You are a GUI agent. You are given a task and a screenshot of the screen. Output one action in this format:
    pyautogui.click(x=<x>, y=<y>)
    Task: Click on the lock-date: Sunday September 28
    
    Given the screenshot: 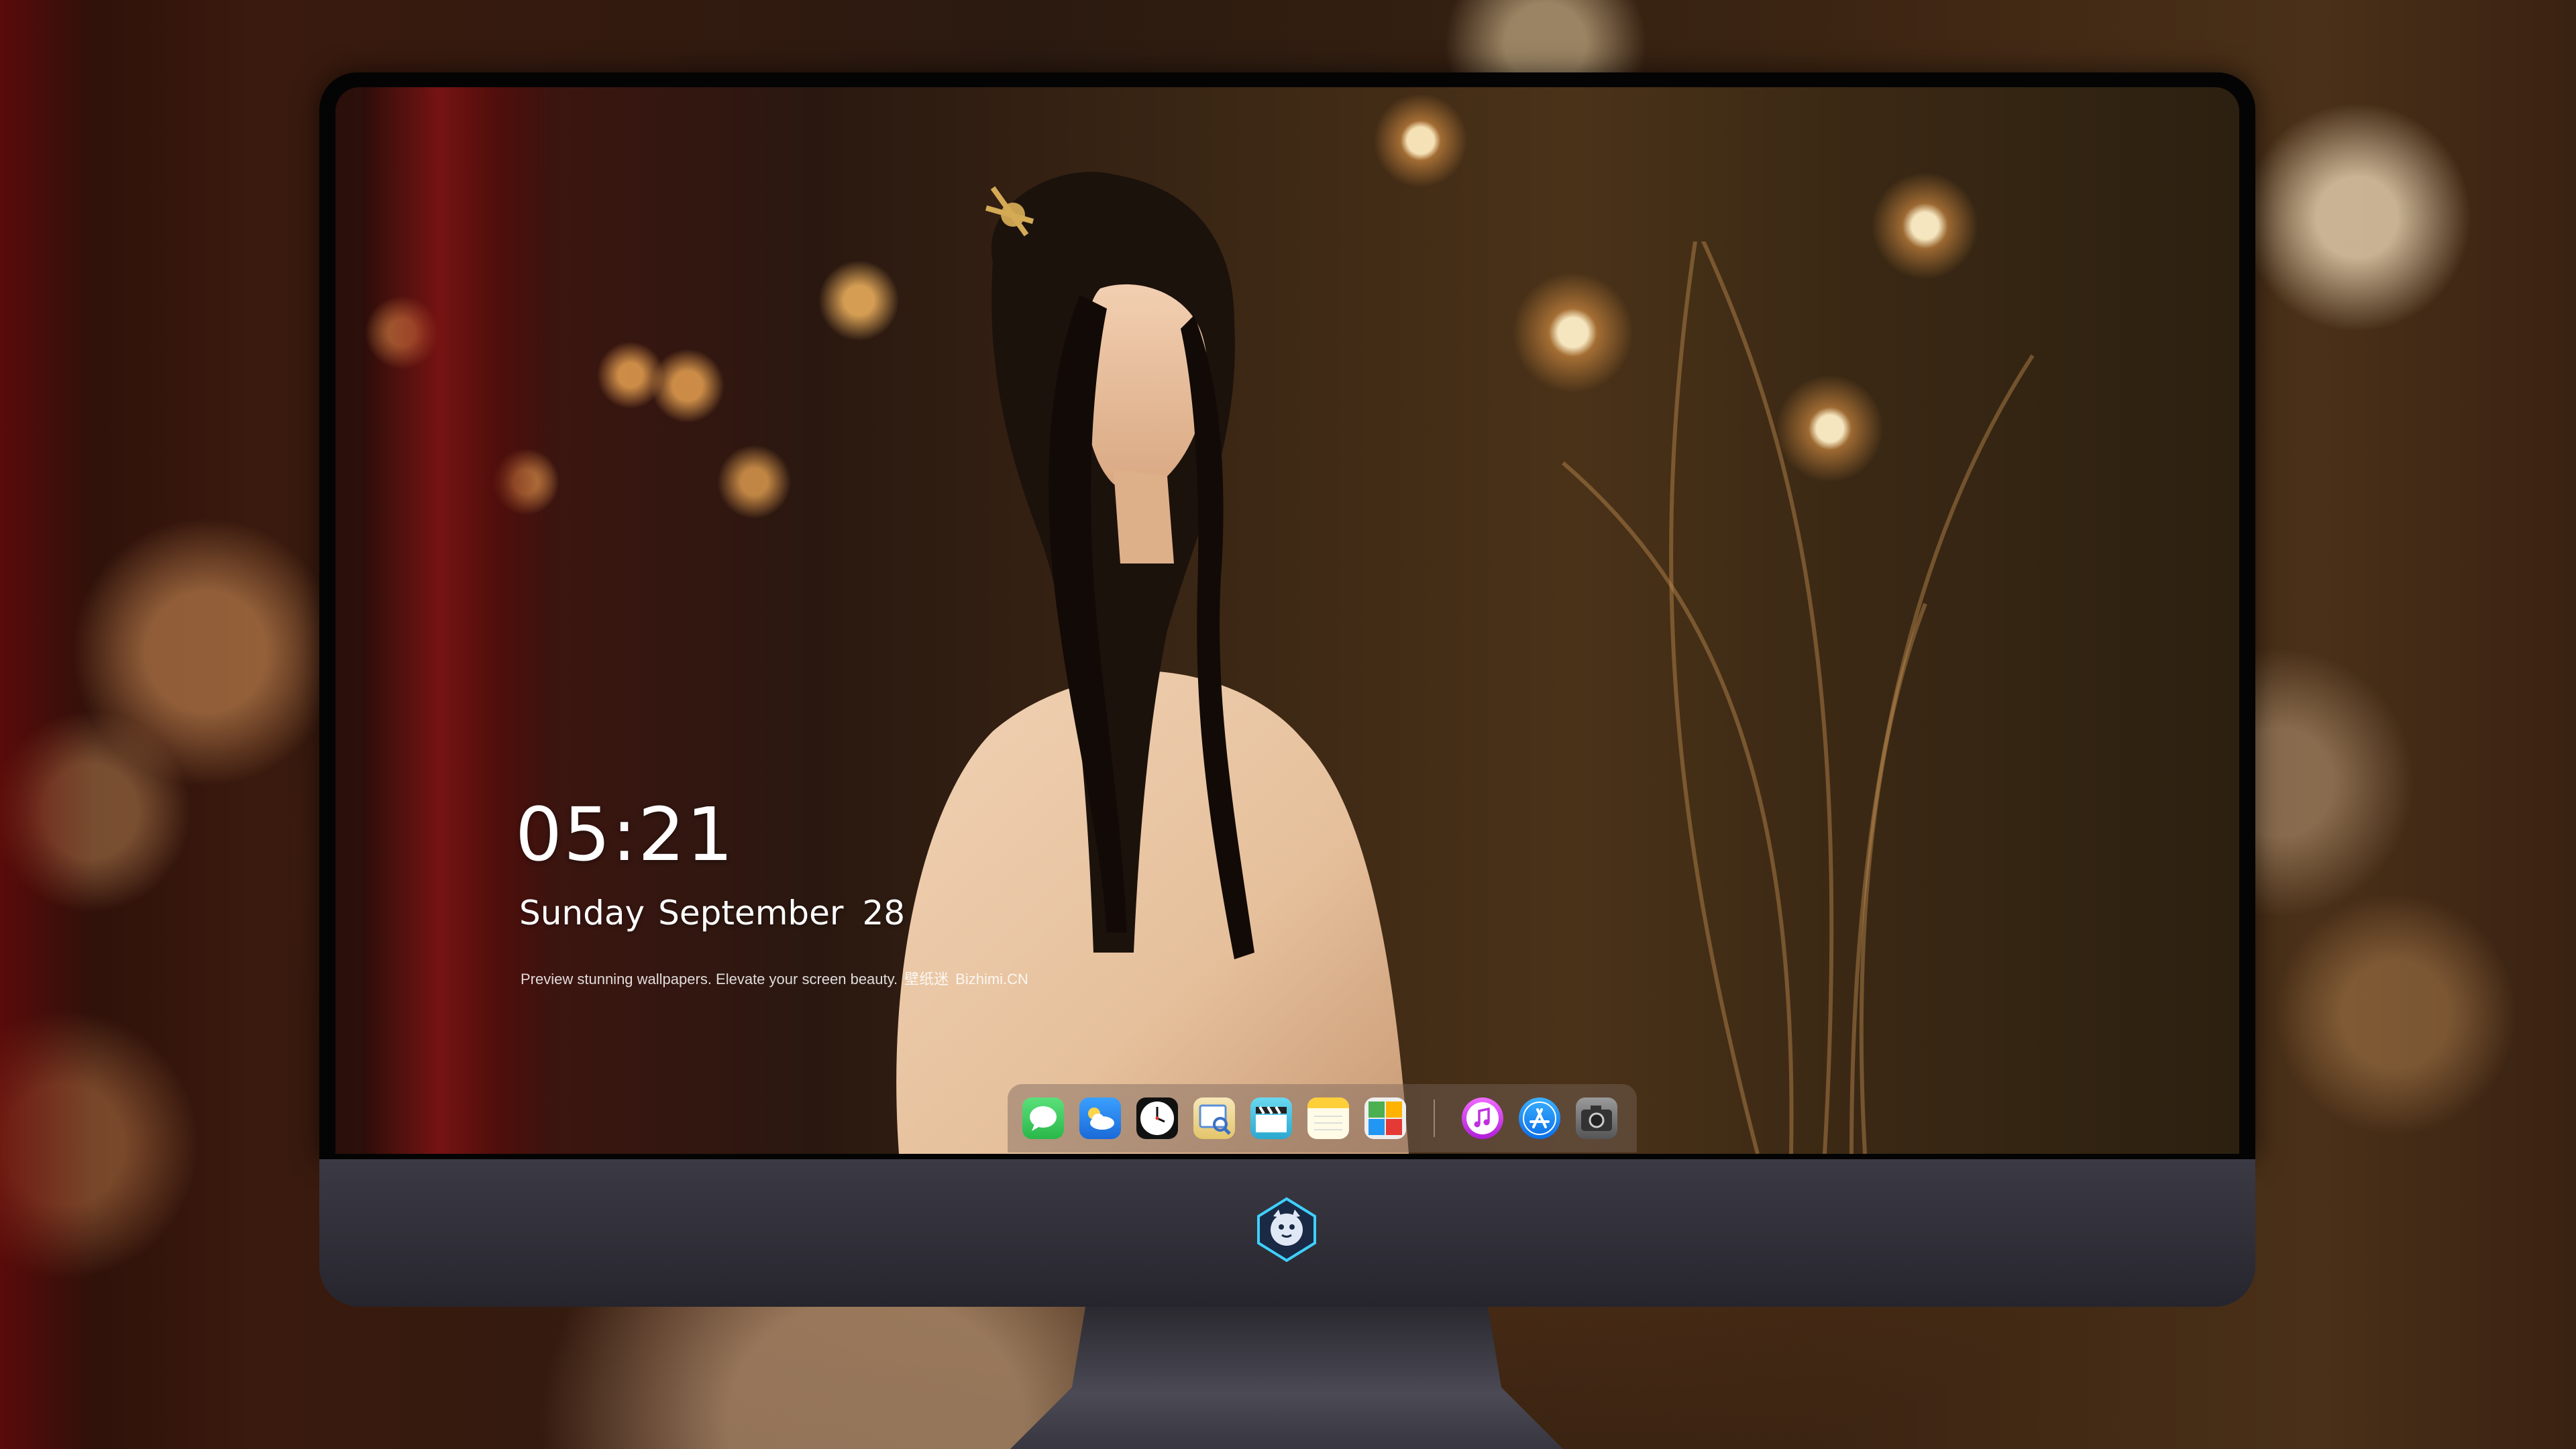 What is the action you would take?
    pyautogui.click(x=712, y=913)
    